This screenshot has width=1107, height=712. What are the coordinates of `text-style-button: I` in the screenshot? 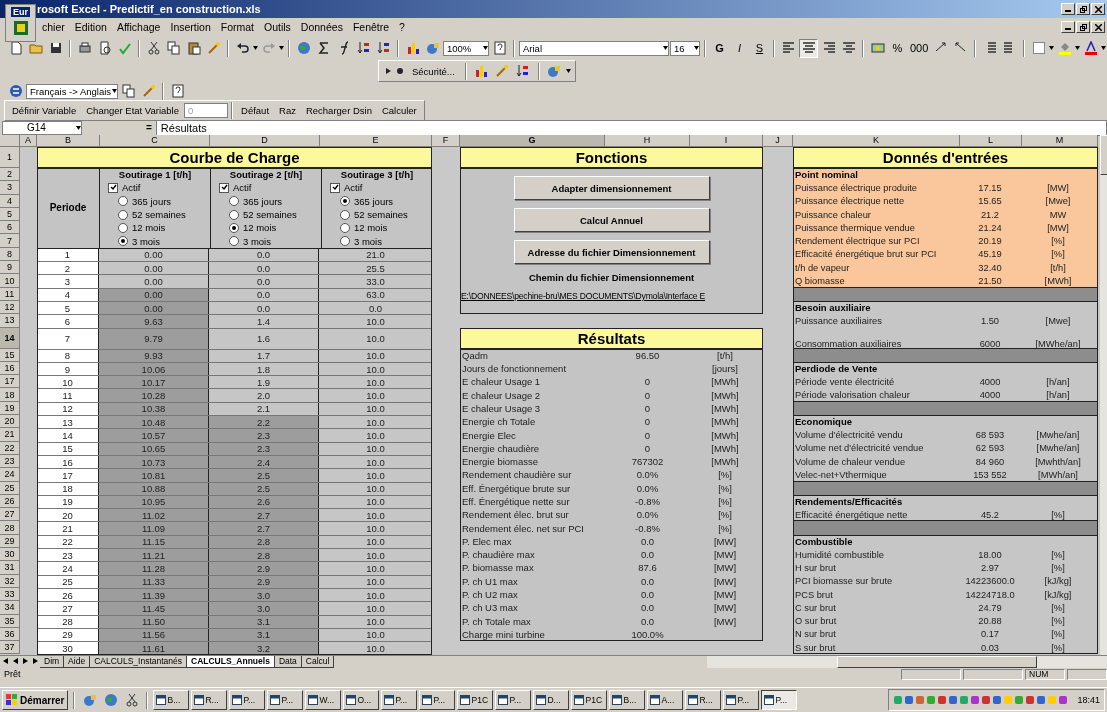 It's located at (739, 48).